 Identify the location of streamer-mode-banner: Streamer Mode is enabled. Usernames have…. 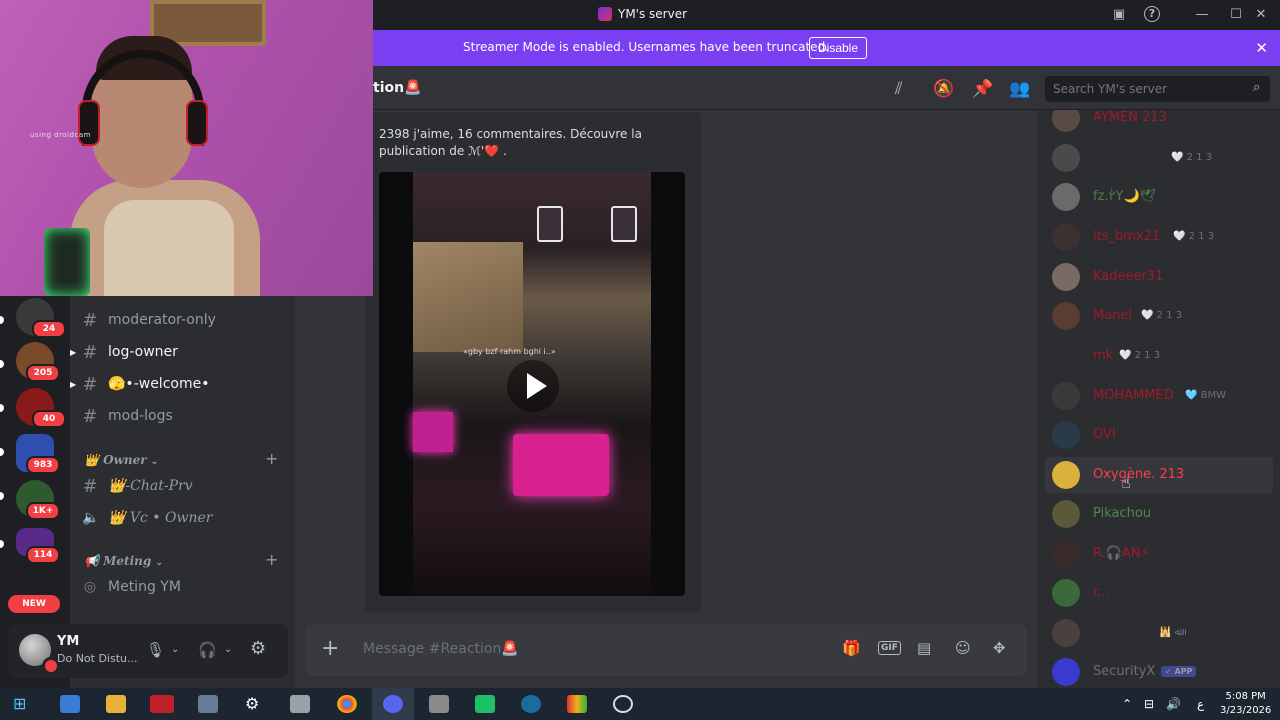
(826, 48).